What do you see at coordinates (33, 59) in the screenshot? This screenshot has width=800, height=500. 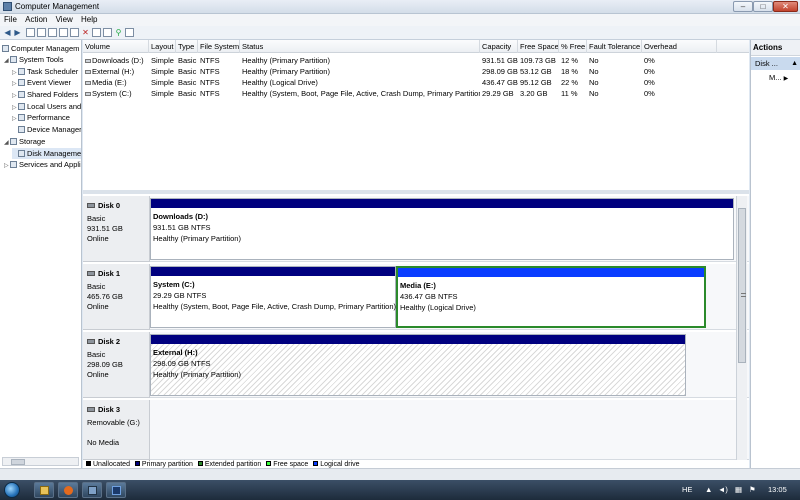 I see `tree-item-system-tools: ◢ System Tools` at bounding box center [33, 59].